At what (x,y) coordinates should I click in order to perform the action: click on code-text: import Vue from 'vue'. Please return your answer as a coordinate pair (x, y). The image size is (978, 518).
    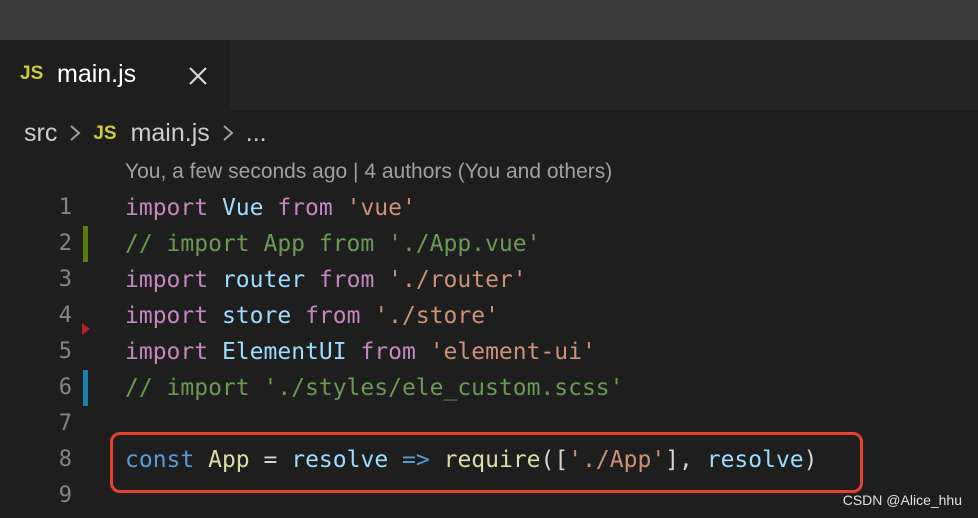
    Looking at the image, I should click on (270, 208).